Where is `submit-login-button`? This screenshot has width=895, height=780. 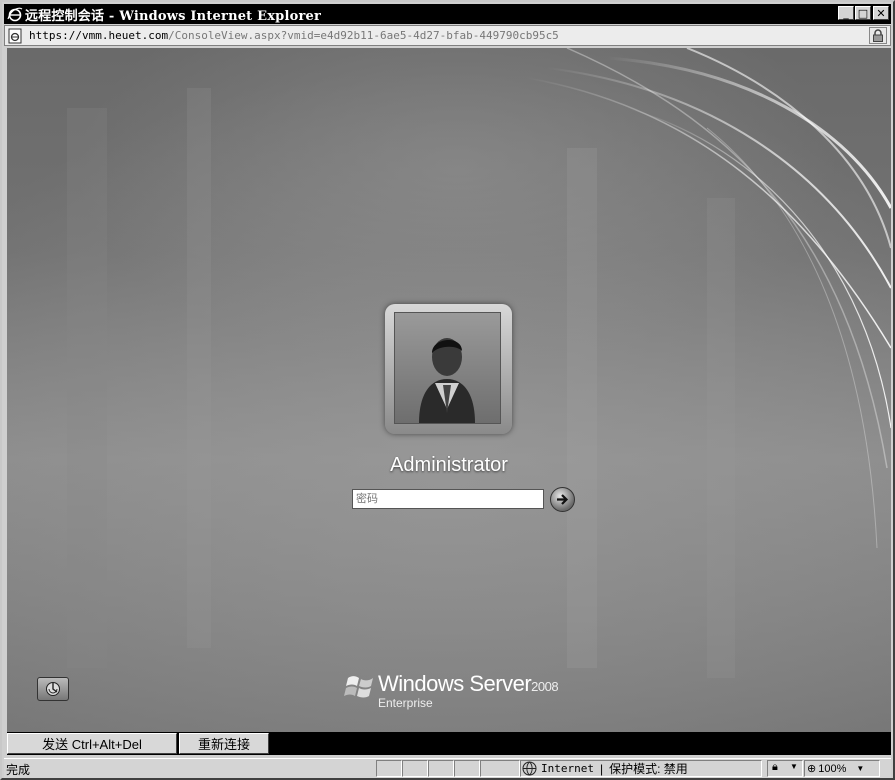 submit-login-button is located at coordinates (562, 499).